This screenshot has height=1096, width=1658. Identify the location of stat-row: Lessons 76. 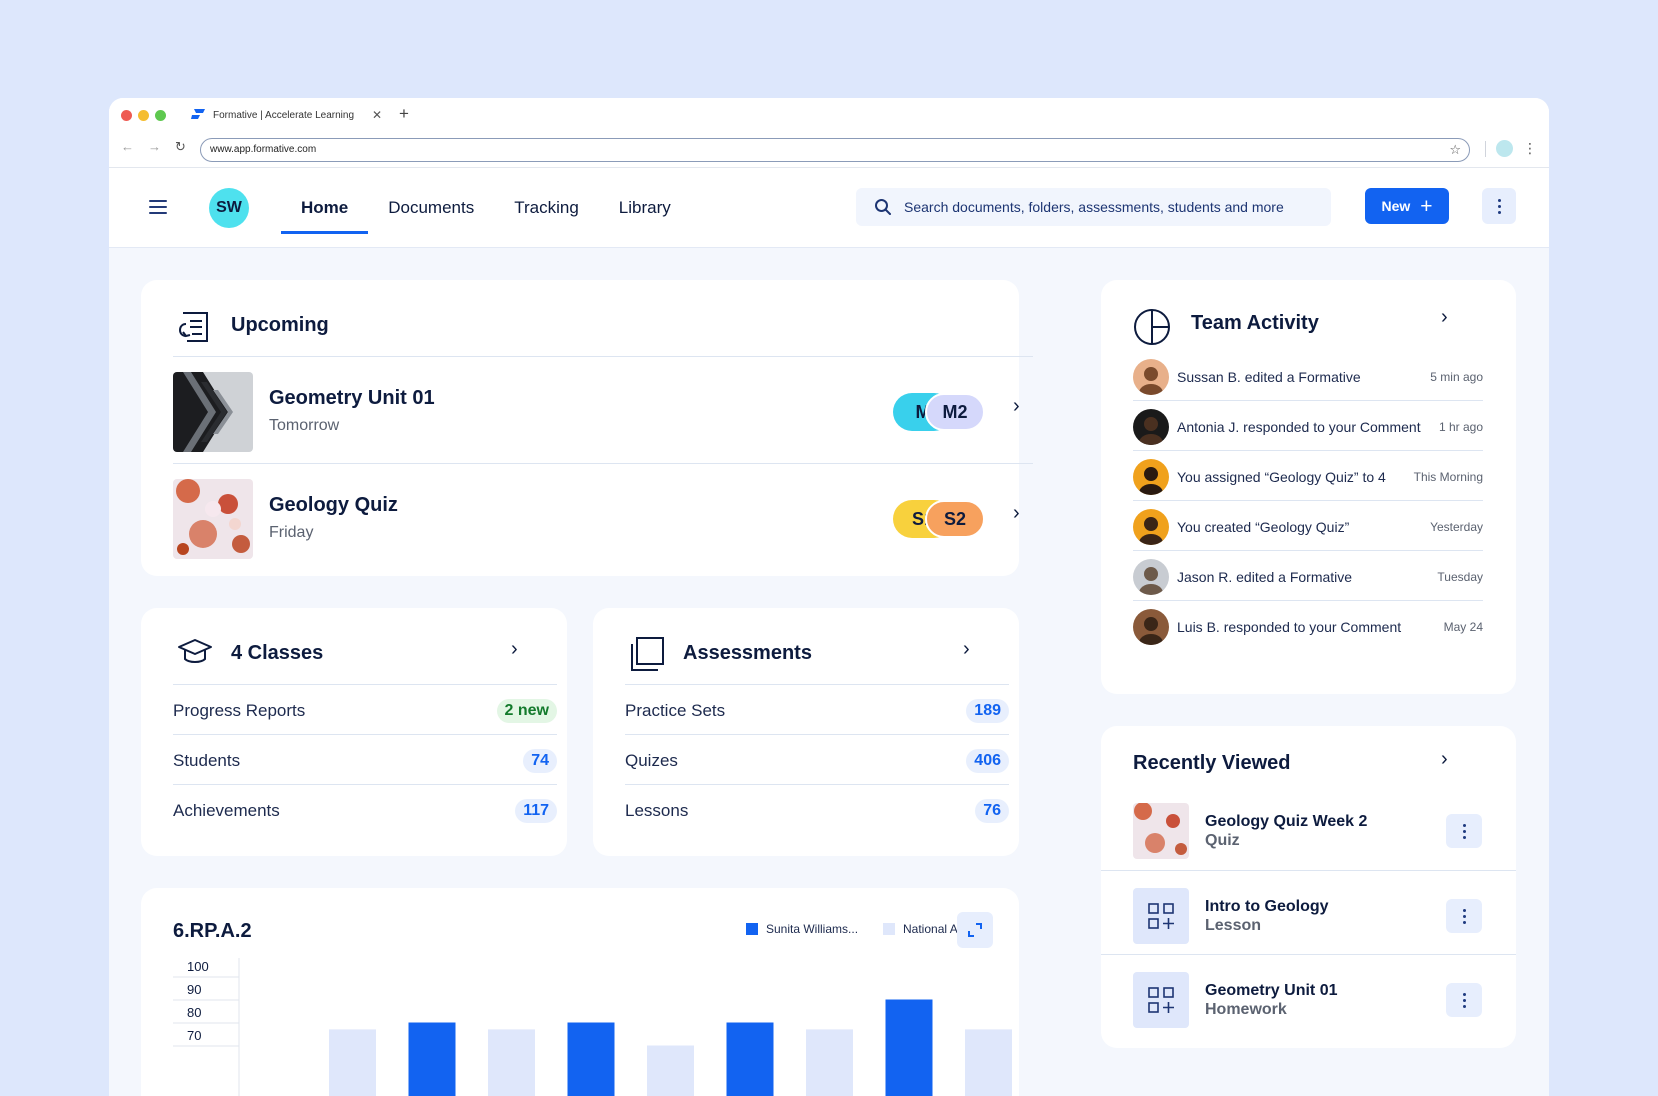
(817, 810).